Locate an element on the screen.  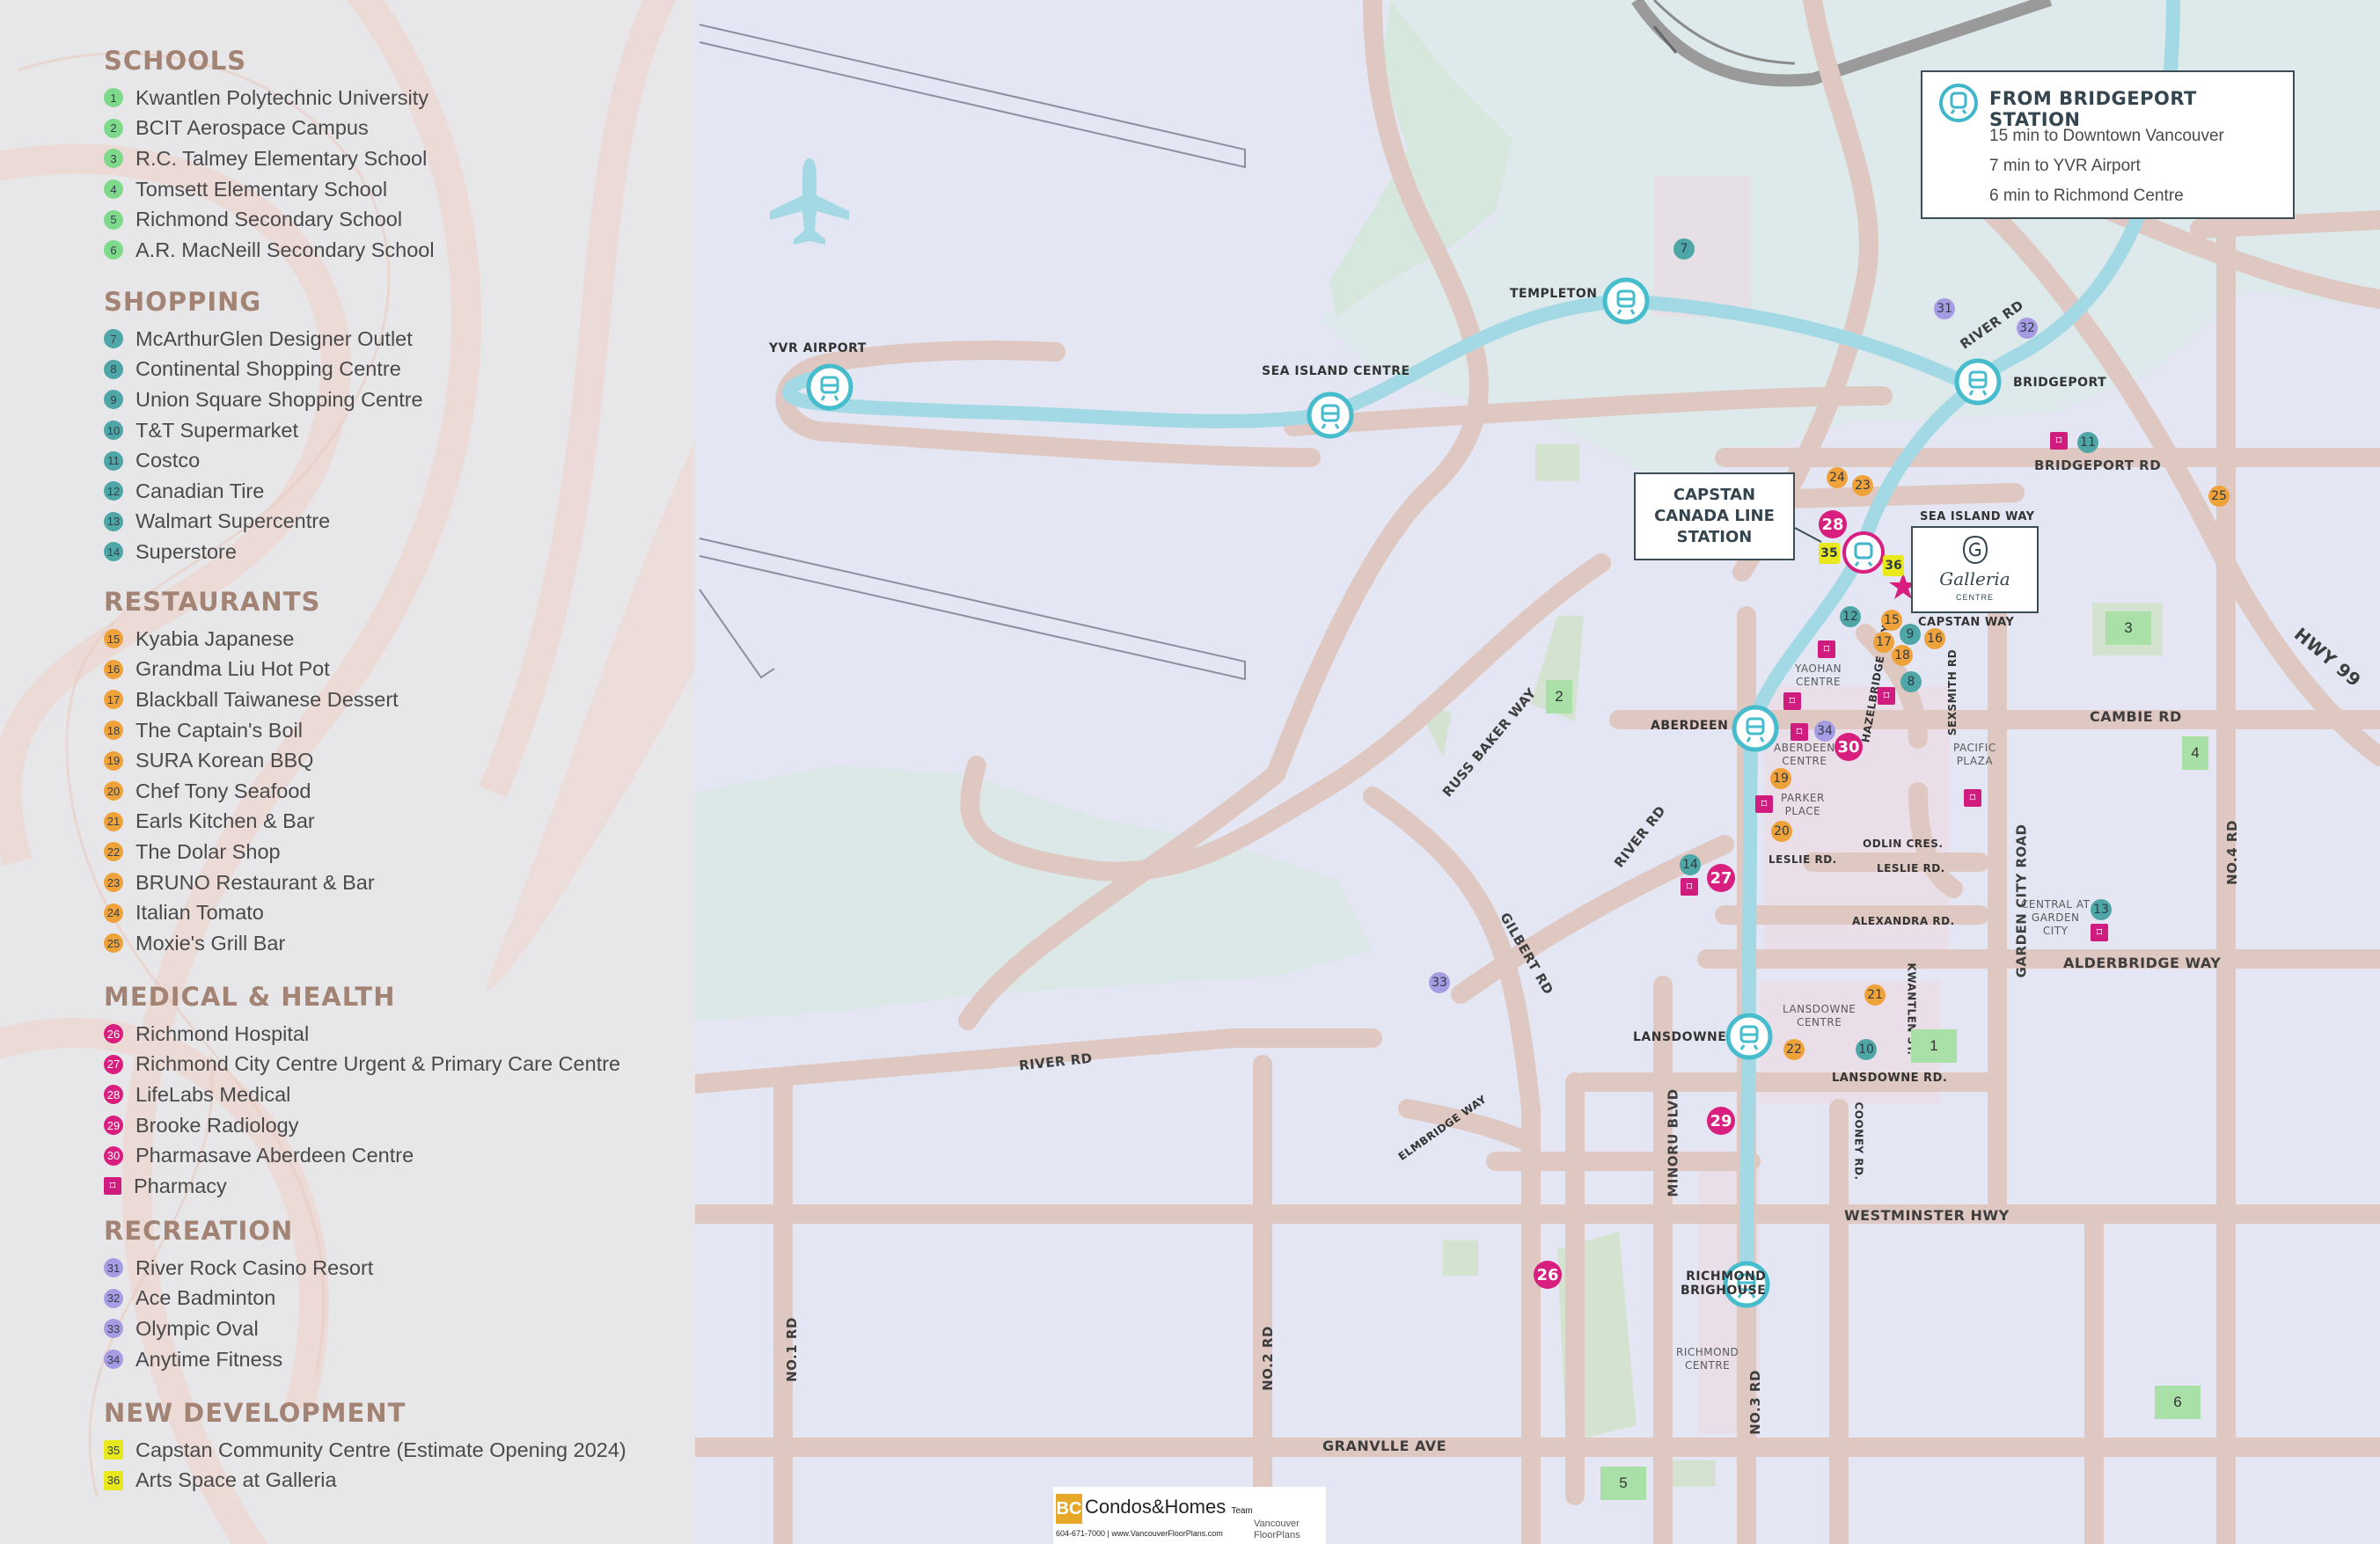
poi-marker: 4 is located at coordinates (2195, 753).